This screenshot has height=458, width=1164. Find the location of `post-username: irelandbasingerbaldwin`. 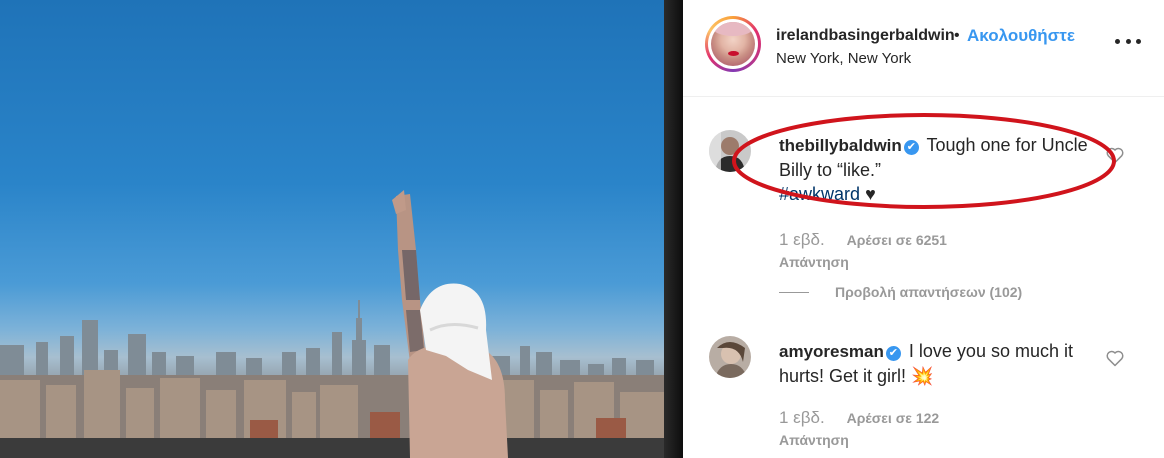

post-username: irelandbasingerbaldwin is located at coordinates (865, 36).